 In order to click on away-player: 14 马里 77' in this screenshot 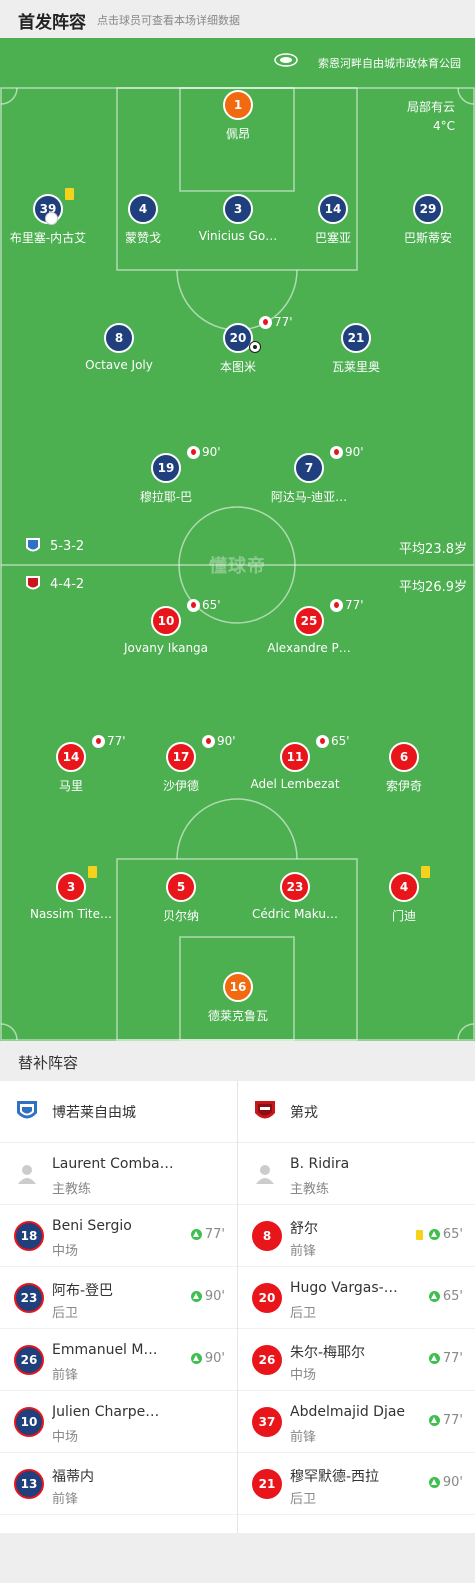, I will do `click(71, 764)`.